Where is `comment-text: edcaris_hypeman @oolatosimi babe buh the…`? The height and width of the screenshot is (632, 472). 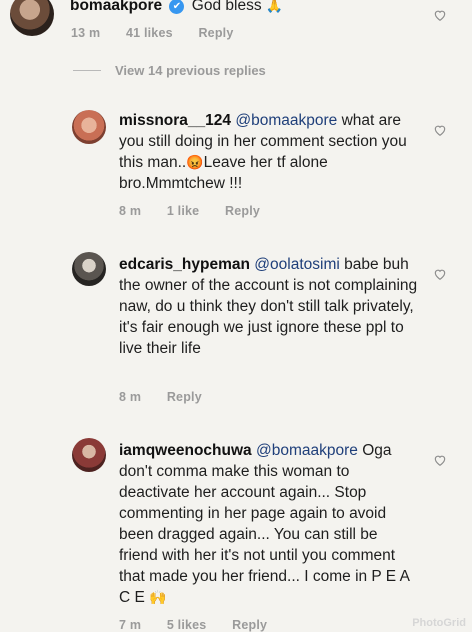
comment-text: edcaris_hypeman @oolatosimi babe buh the… is located at coordinates (274, 306).